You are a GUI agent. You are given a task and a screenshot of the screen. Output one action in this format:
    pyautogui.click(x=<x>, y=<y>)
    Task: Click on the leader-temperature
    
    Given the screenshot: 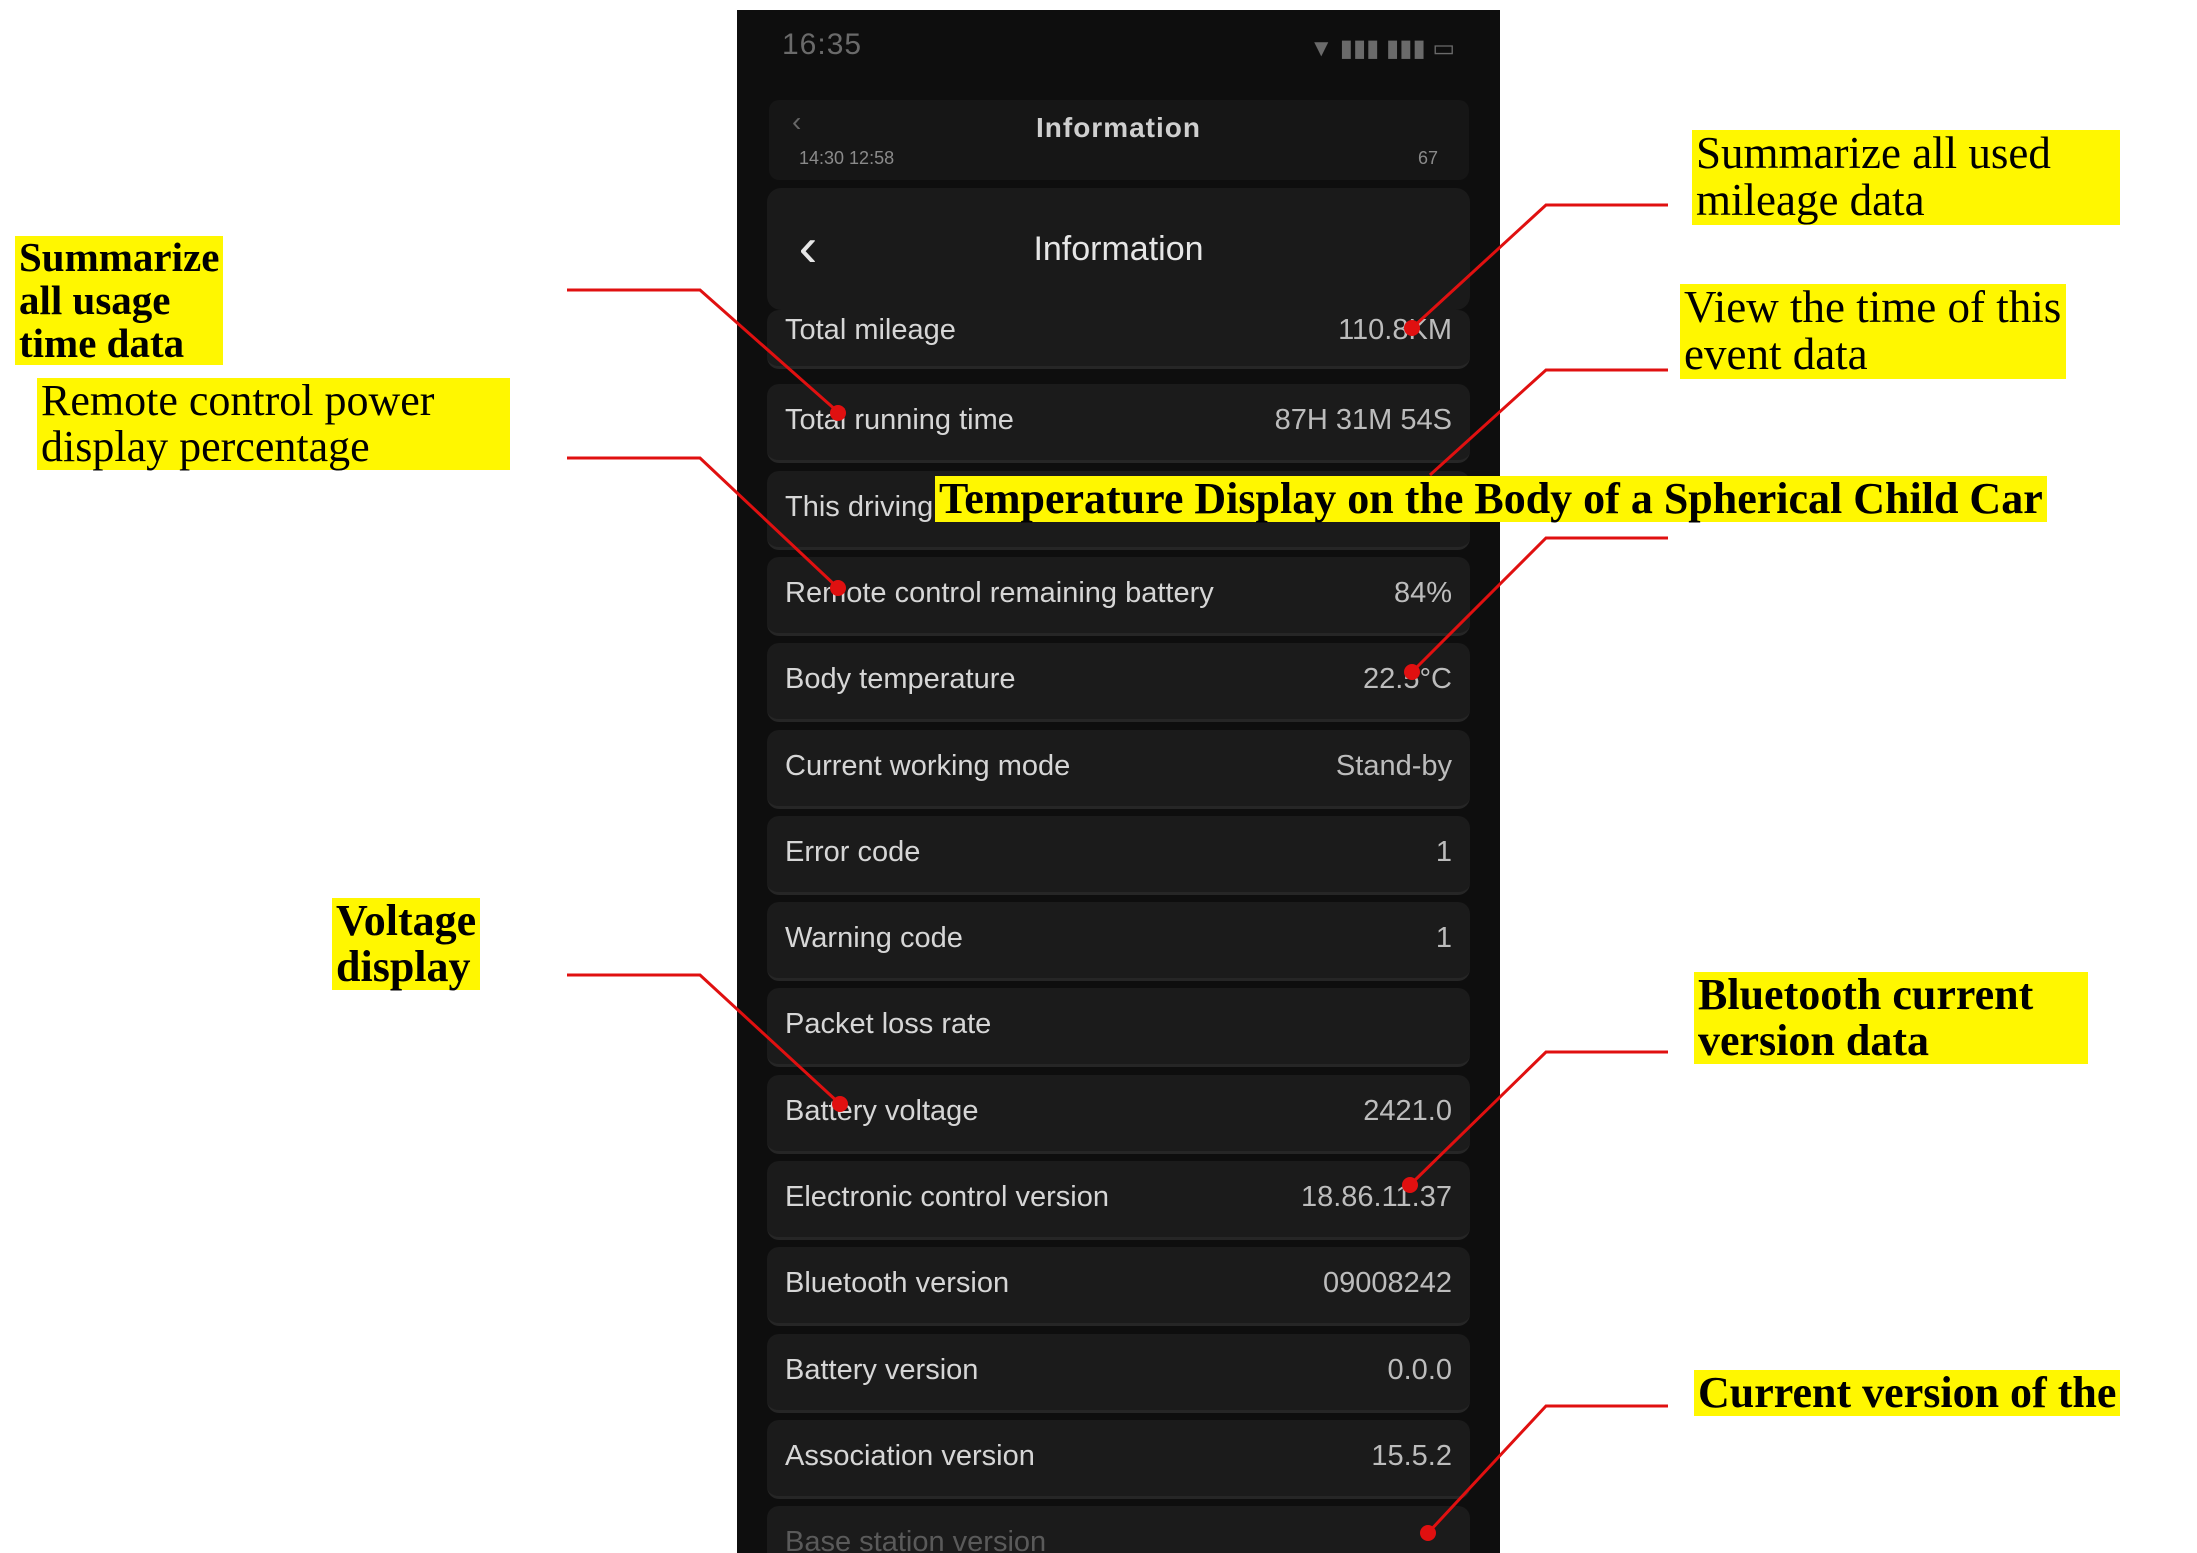 What is the action you would take?
    pyautogui.click(x=1539, y=605)
    